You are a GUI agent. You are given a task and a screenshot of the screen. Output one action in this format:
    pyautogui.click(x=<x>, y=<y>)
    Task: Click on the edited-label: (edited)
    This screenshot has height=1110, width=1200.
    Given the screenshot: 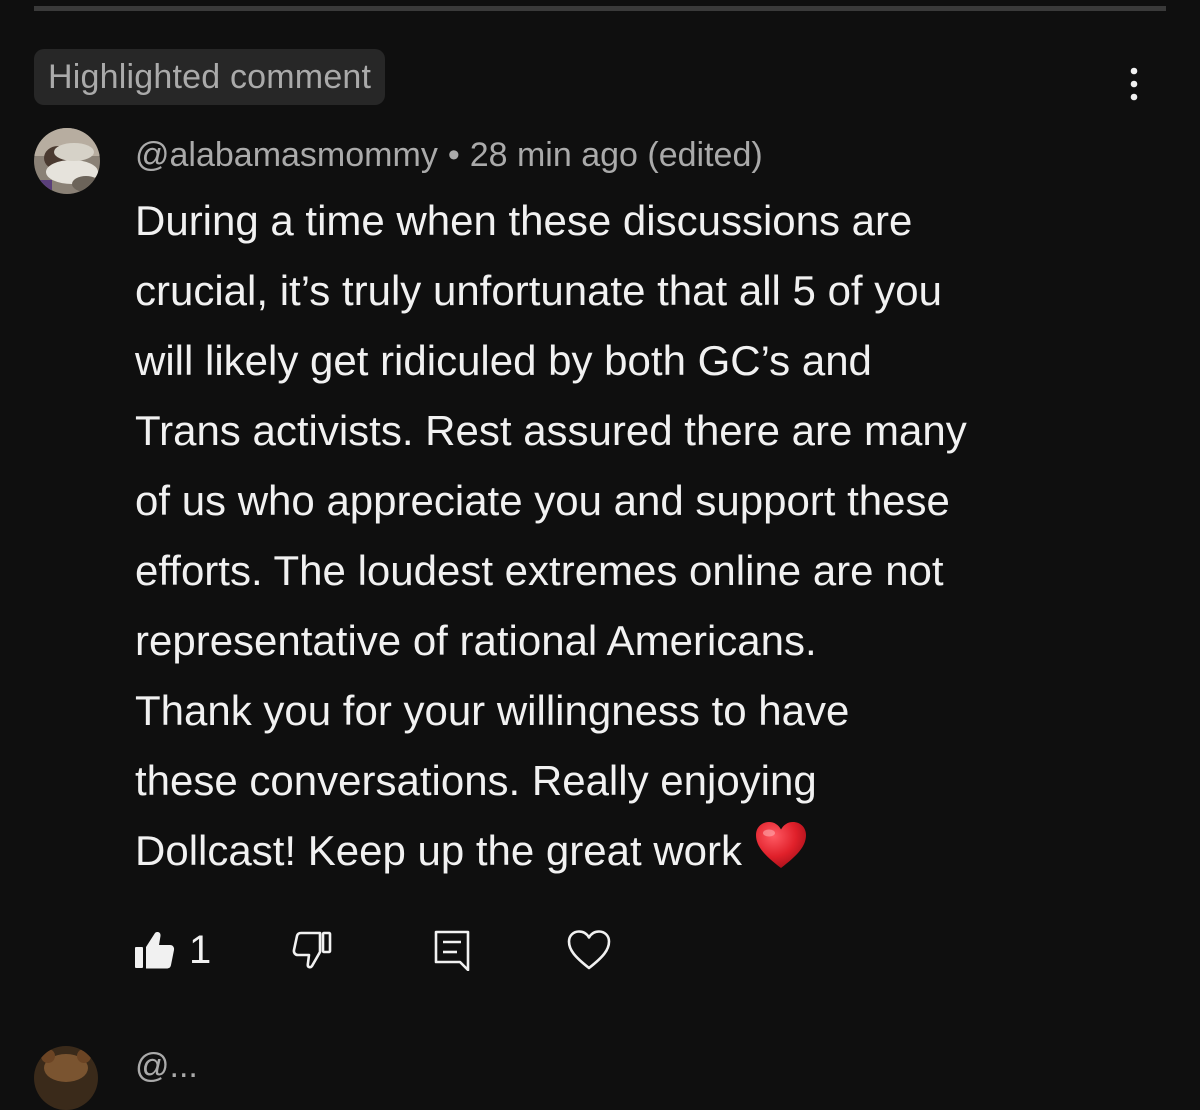 What is the action you would take?
    pyautogui.click(x=705, y=155)
    